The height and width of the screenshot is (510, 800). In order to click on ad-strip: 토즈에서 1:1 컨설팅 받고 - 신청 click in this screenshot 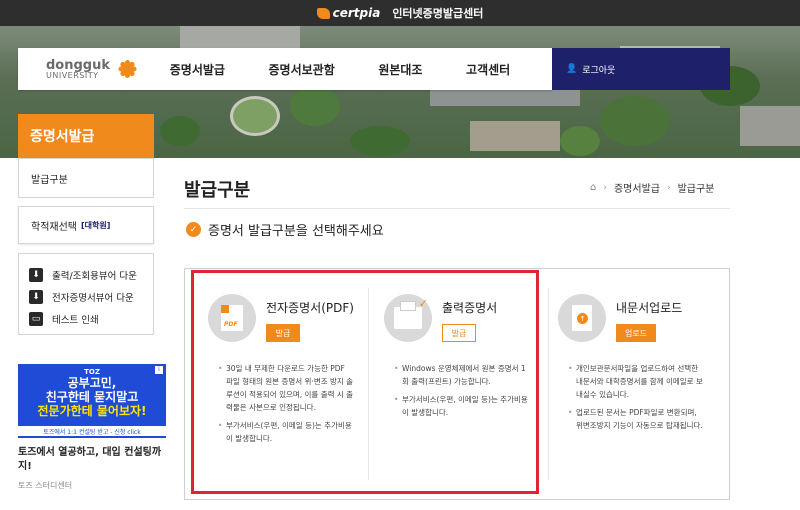, I will do `click(92, 431)`.